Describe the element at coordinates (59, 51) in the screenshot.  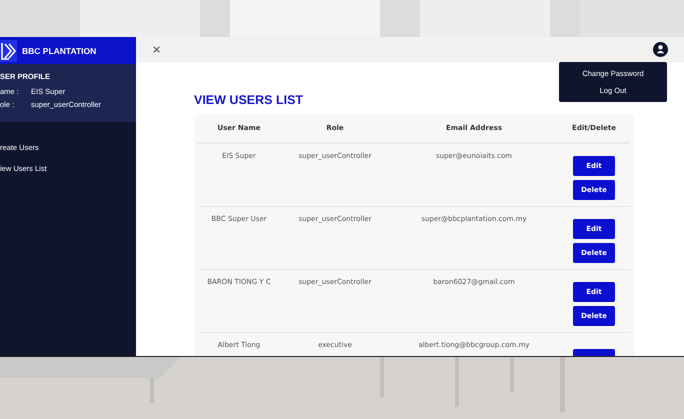
I see `brand-name: BBC PLANTATION` at that location.